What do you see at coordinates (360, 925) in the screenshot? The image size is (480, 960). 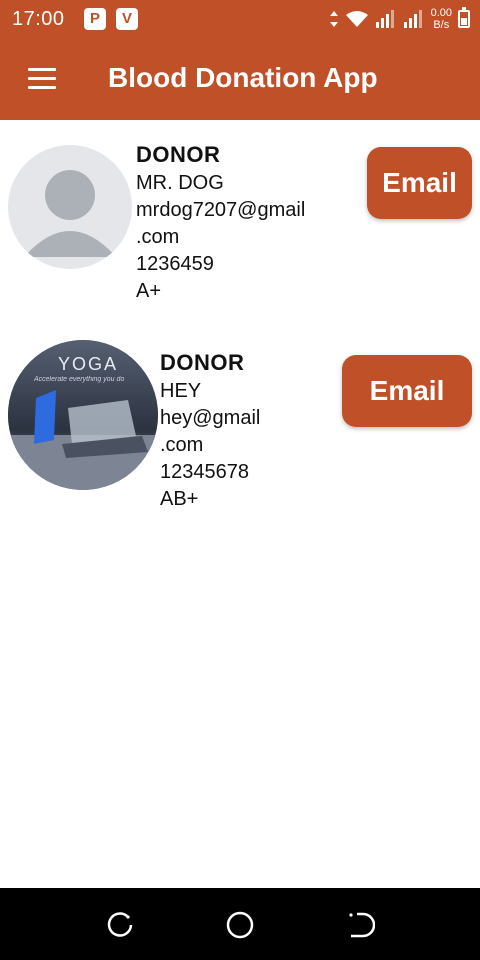 I see `back-icon` at bounding box center [360, 925].